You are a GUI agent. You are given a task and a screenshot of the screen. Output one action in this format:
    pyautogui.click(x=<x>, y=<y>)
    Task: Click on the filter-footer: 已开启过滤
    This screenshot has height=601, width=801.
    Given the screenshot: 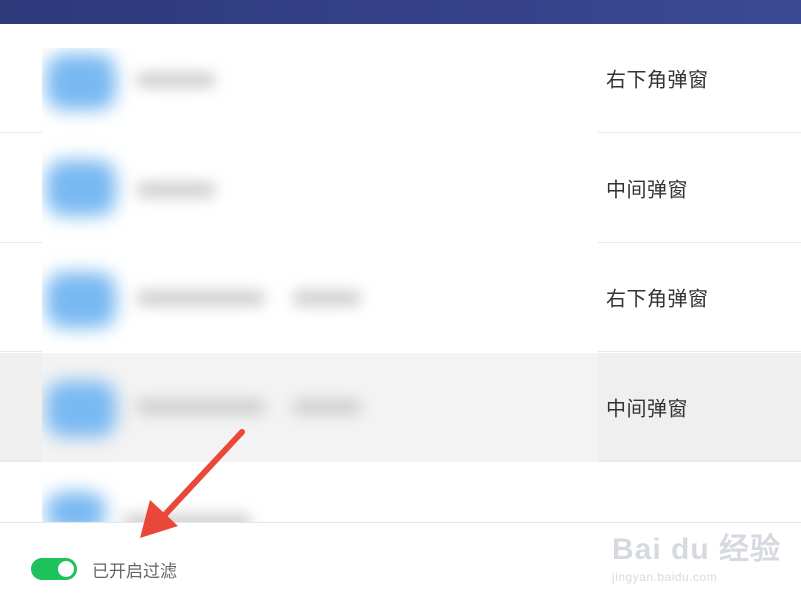 What is the action you would take?
    pyautogui.click(x=400, y=561)
    